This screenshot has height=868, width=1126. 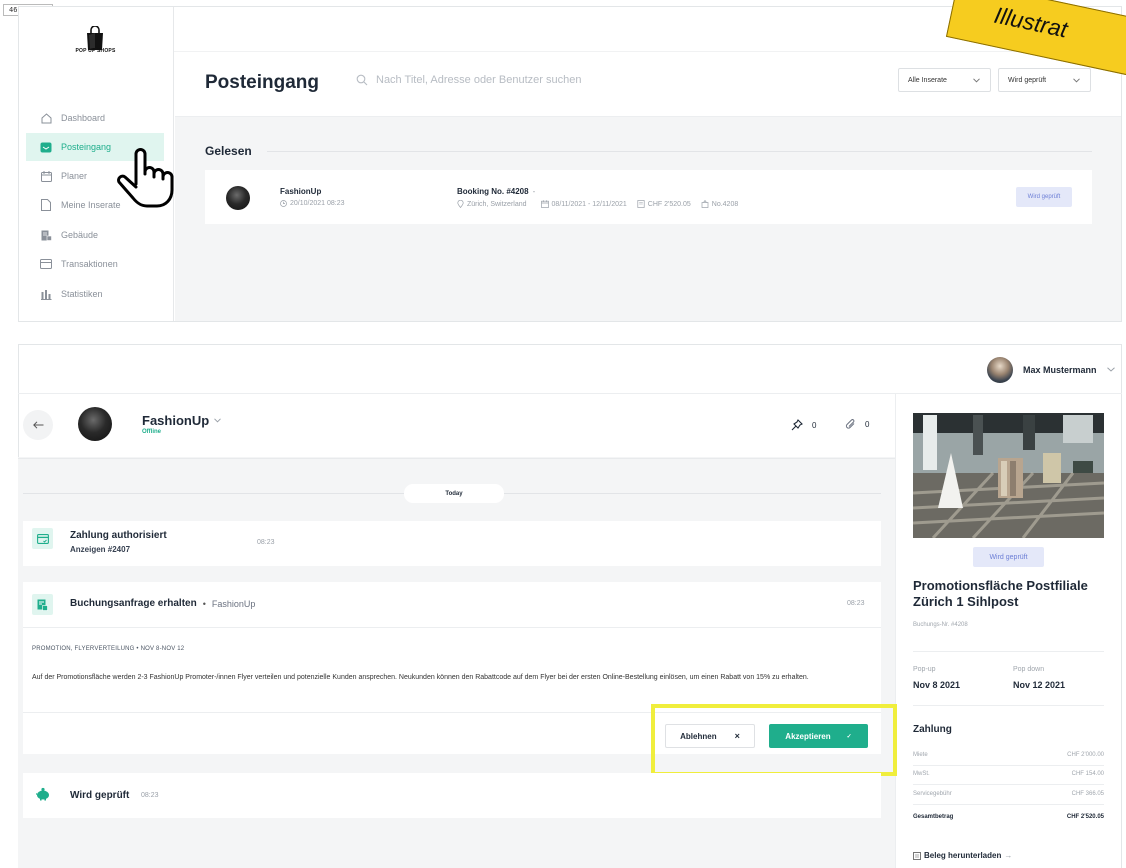 I want to click on payment-row-label: Gesamtbetrag, so click(x=933, y=817).